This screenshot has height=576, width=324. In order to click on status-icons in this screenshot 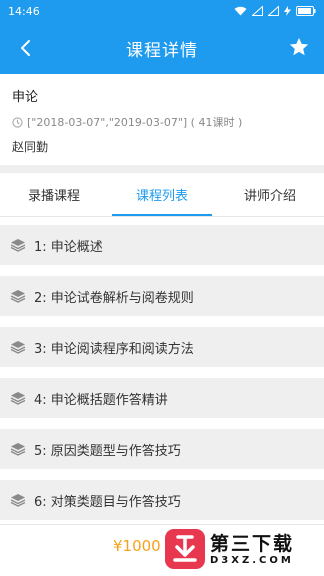, I will do `click(275, 11)`.